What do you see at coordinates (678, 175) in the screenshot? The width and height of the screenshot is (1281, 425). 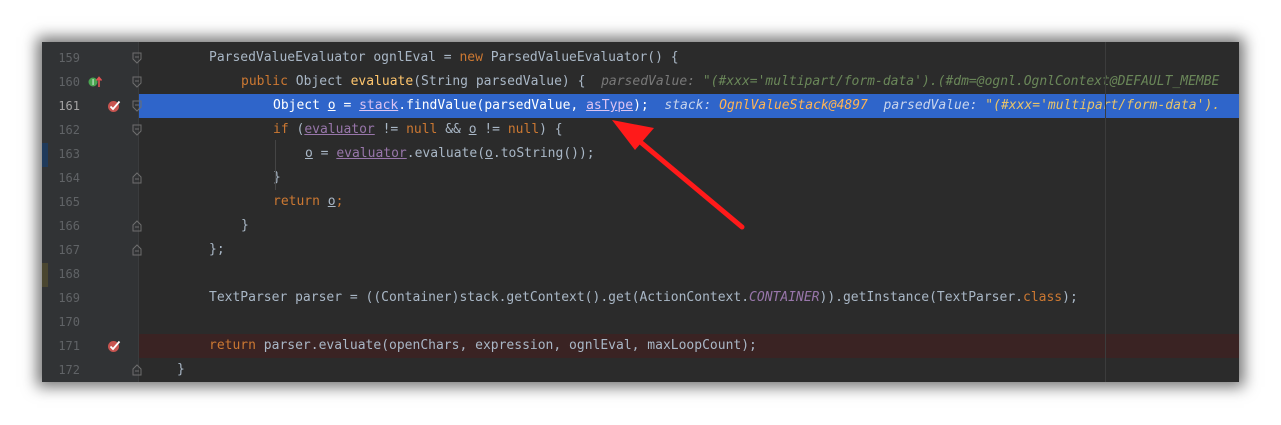 I see `red-arrow-icon` at bounding box center [678, 175].